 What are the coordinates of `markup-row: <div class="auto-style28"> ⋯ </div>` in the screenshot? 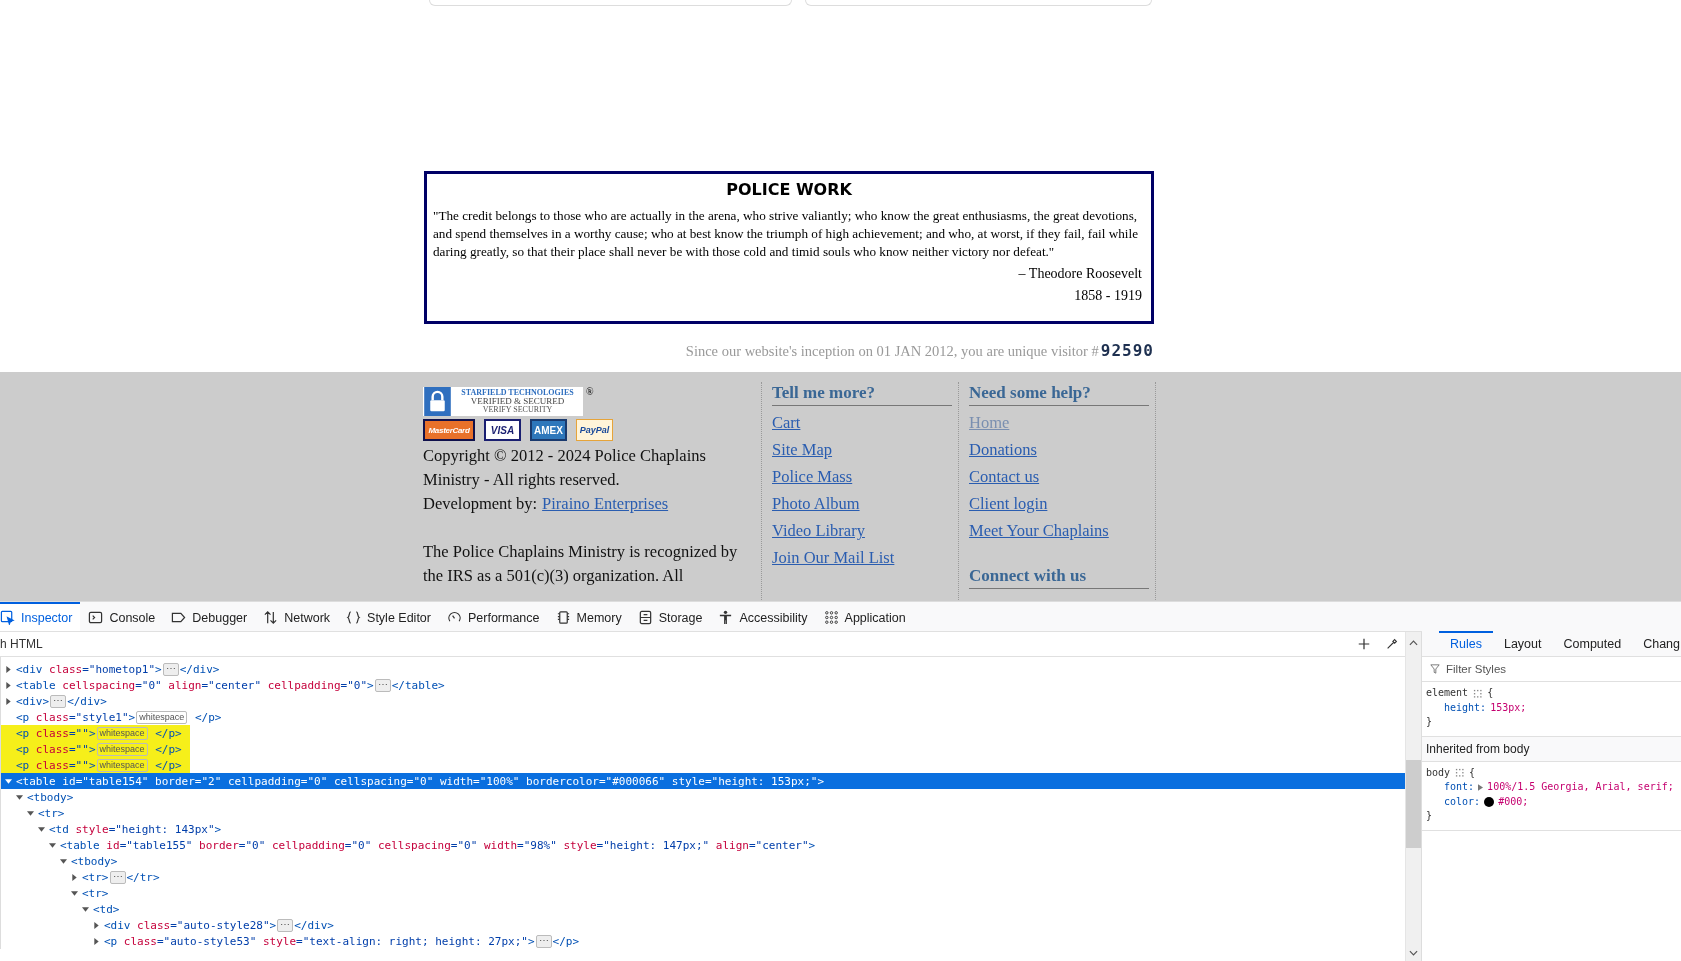 It's located at (703, 925).